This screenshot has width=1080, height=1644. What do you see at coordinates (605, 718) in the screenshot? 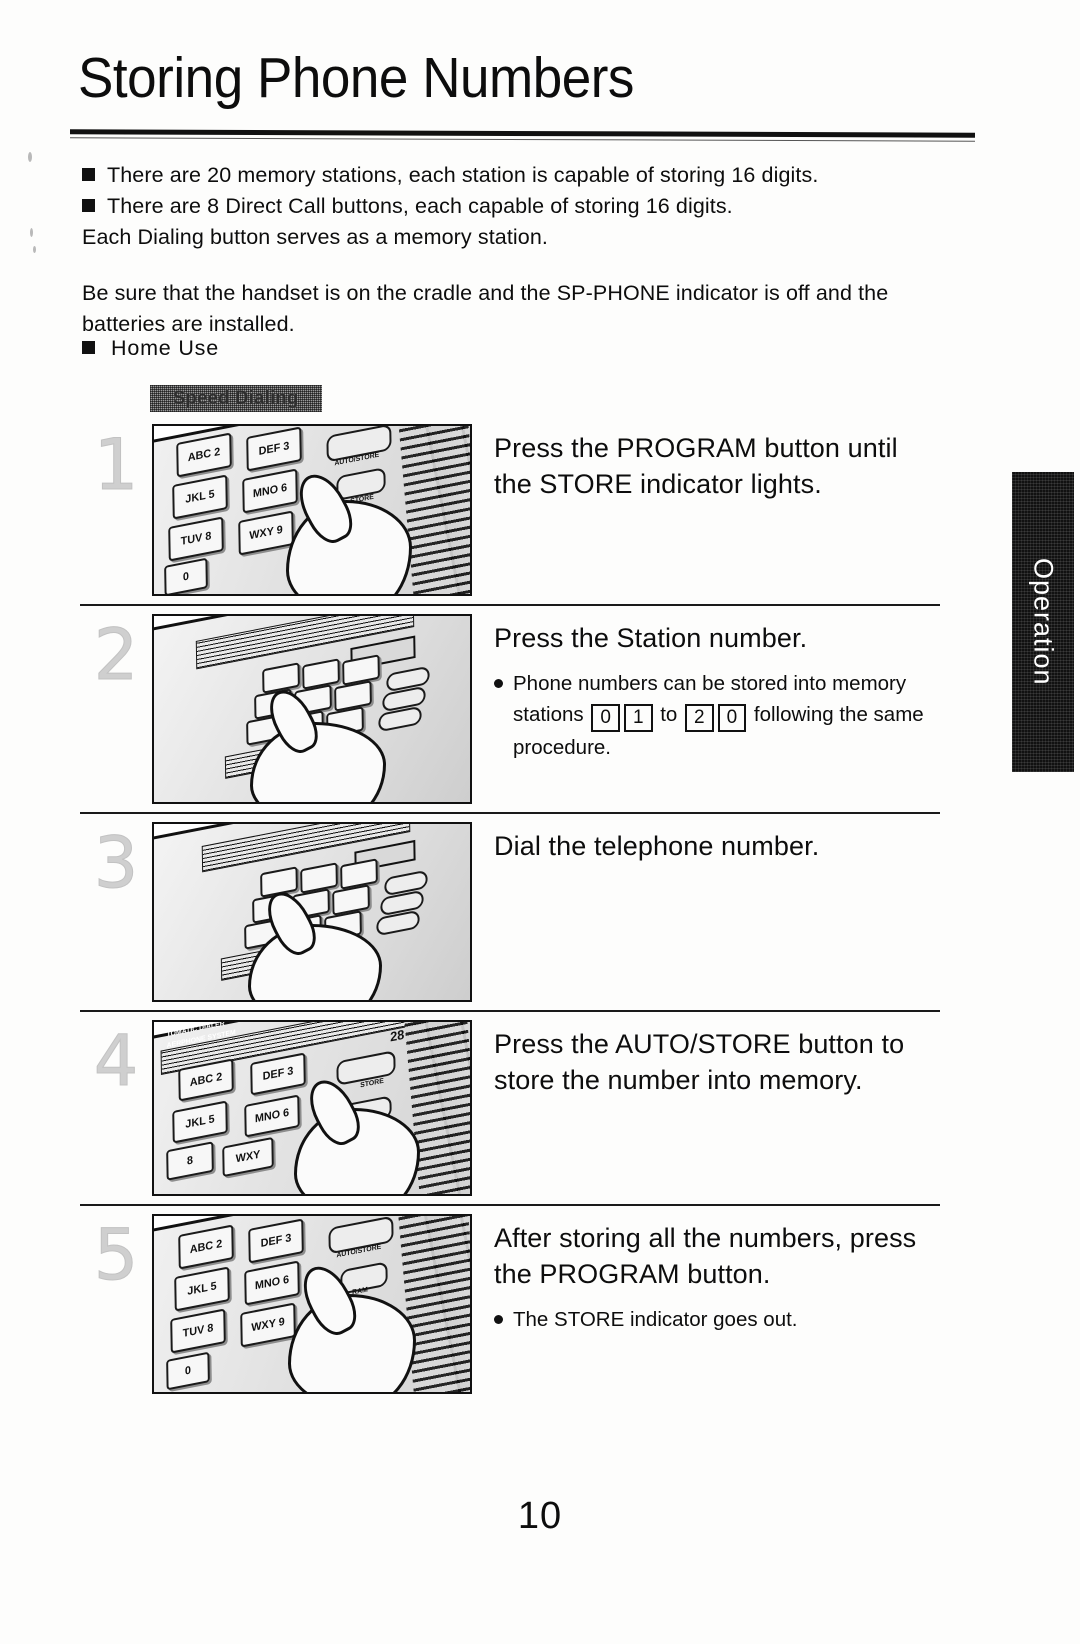
I see `memory-key-0: 0` at bounding box center [605, 718].